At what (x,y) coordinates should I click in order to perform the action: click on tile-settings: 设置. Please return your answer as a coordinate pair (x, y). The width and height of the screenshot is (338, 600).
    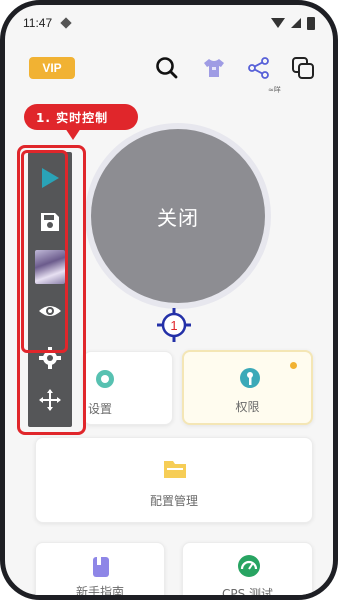
    Looking at the image, I should click on (128, 388).